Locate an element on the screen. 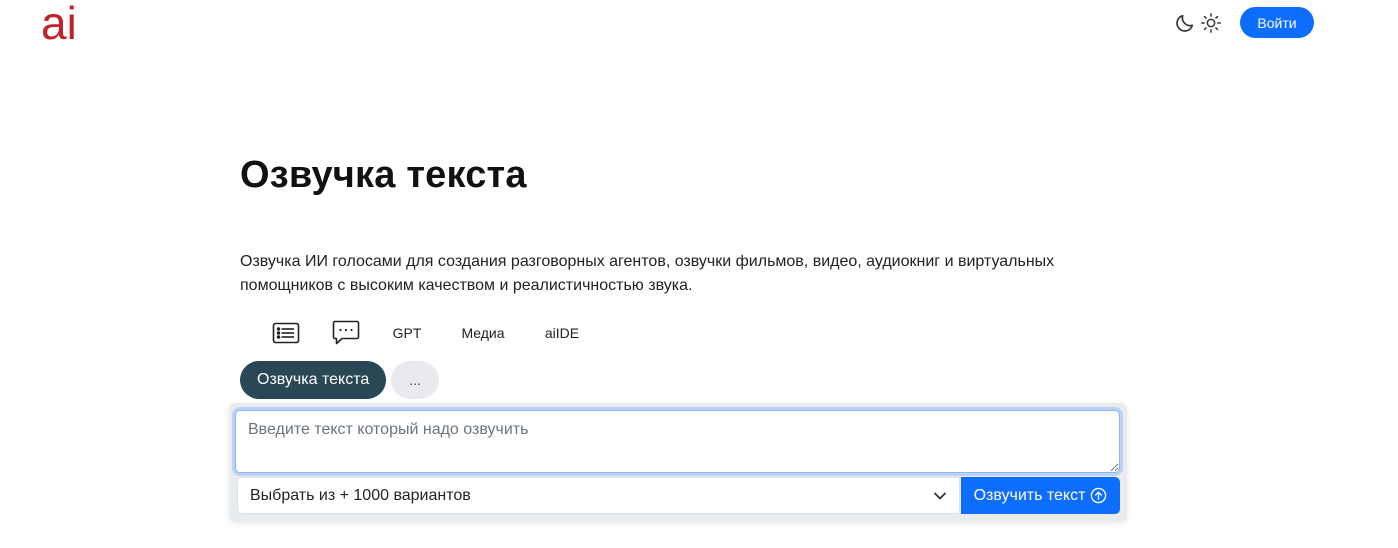 This screenshot has width=1398, height=548. category-tabs: GPT Медиа aiIDE is located at coordinates (425, 333).